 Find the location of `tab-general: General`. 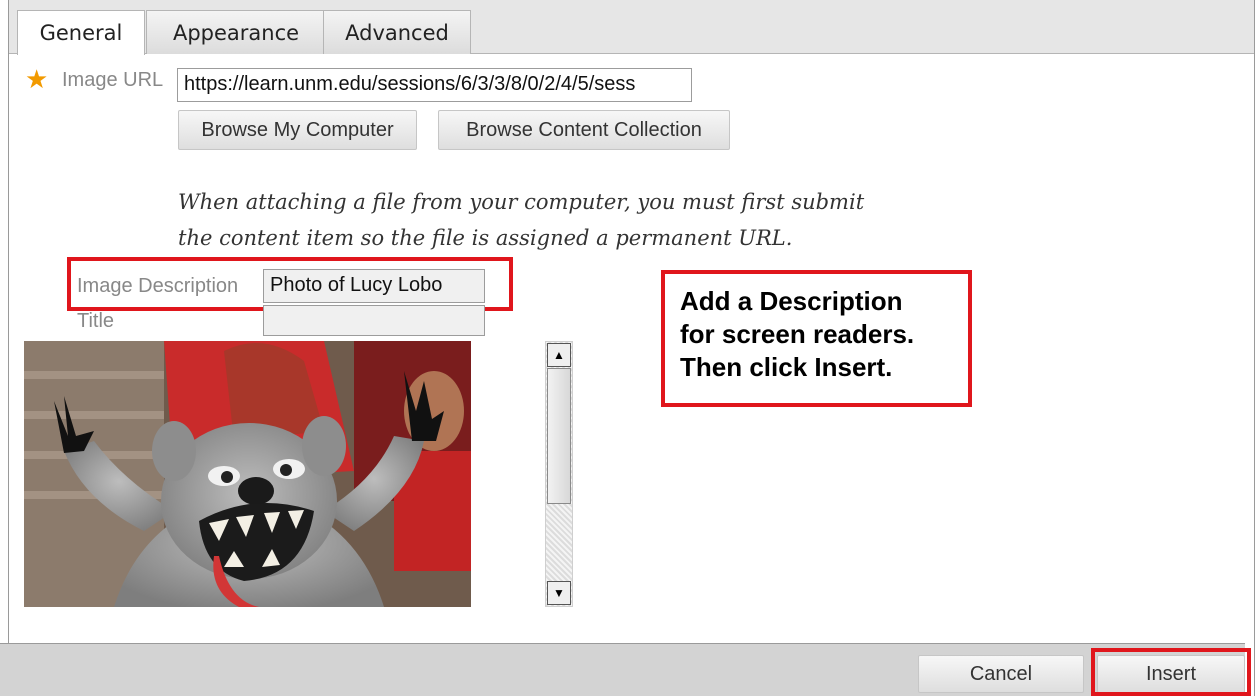

tab-general: General is located at coordinates (81, 32).